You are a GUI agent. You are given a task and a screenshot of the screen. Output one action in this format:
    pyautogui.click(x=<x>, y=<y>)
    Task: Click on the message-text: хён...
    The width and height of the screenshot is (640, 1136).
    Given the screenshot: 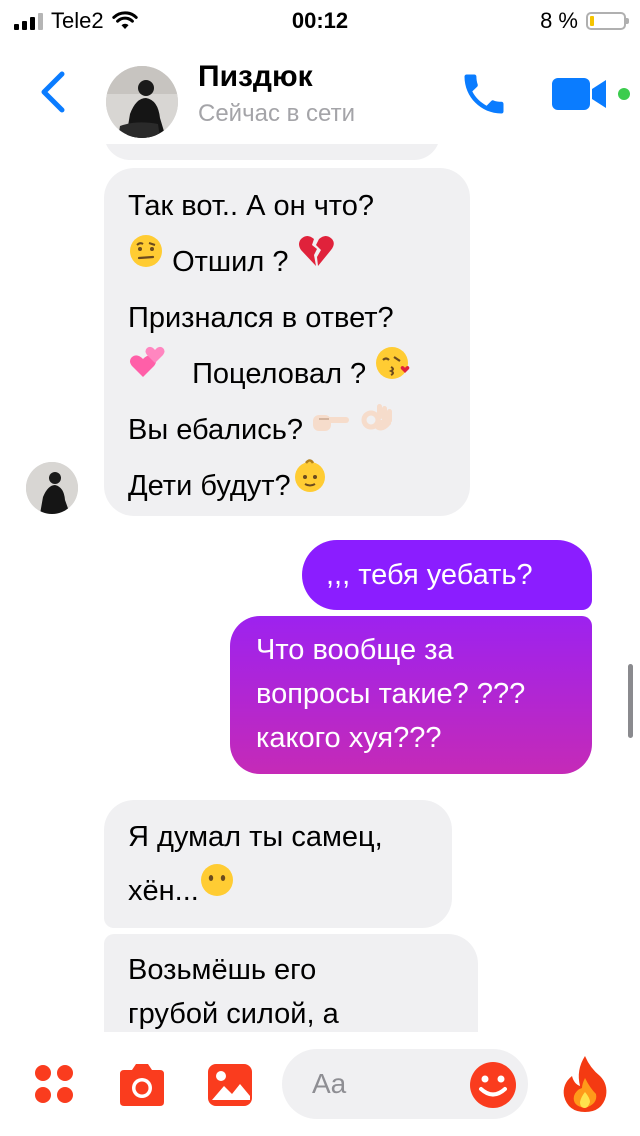 What is the action you would take?
    pyautogui.click(x=163, y=891)
    